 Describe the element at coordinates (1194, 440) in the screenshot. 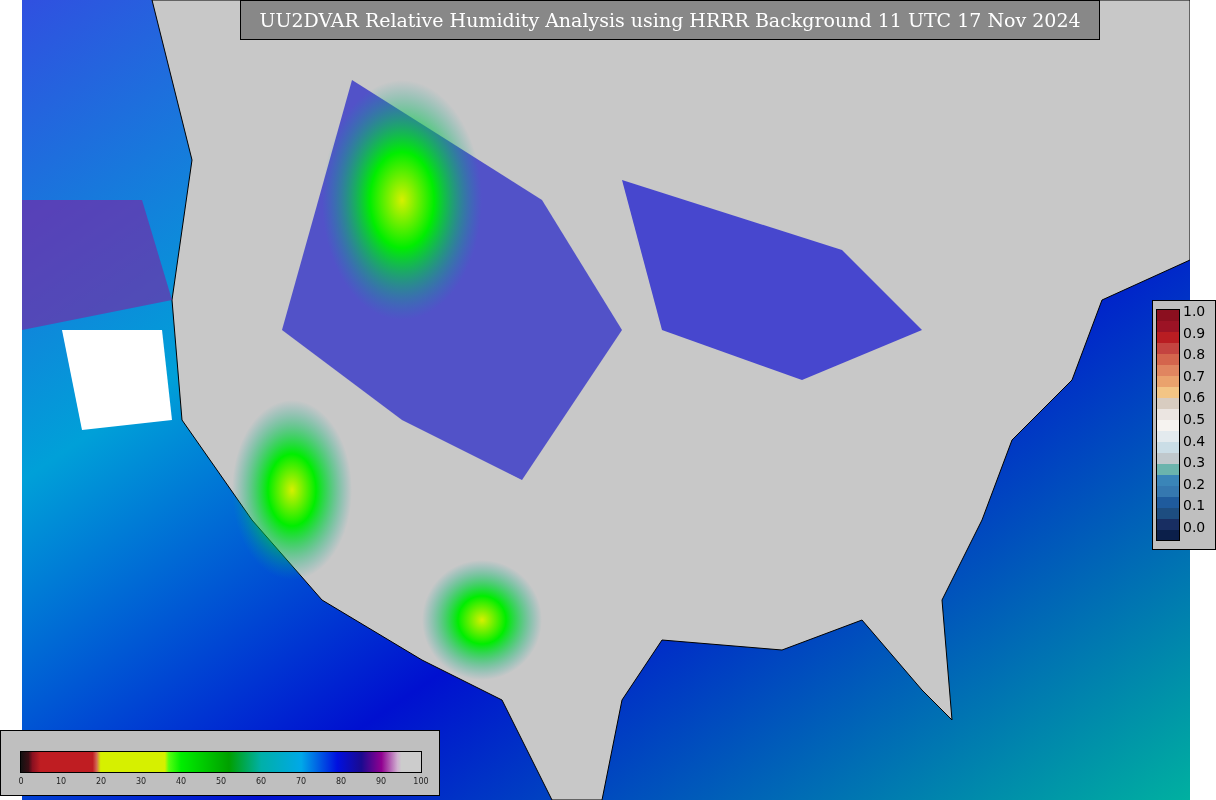

I see `tick-label: 0.4` at that location.